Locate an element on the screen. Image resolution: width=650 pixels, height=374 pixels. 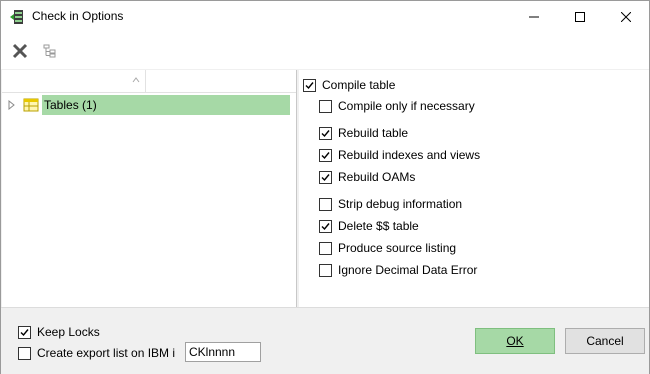
export-name-field: CKlnnnn is located at coordinates (223, 352).